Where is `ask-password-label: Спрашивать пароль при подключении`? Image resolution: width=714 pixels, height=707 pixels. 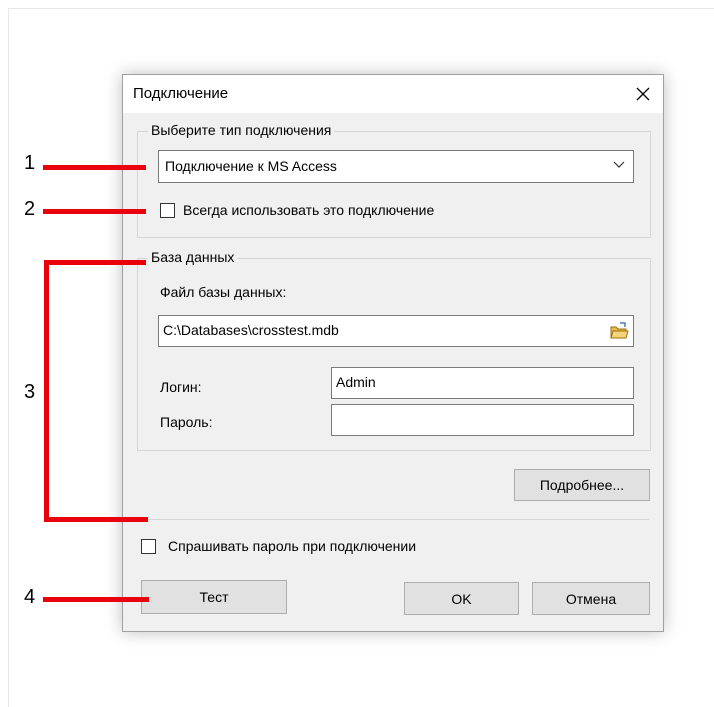
ask-password-label: Спрашивать пароль при подключении is located at coordinates (292, 546).